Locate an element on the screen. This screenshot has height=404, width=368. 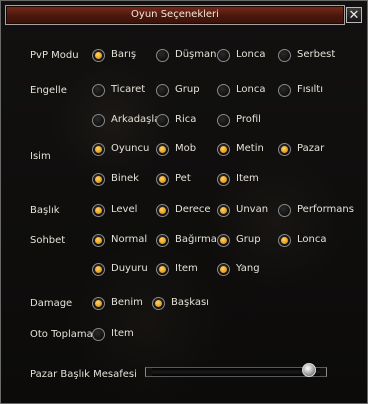
option-label: Unvan is located at coordinates (252, 209).